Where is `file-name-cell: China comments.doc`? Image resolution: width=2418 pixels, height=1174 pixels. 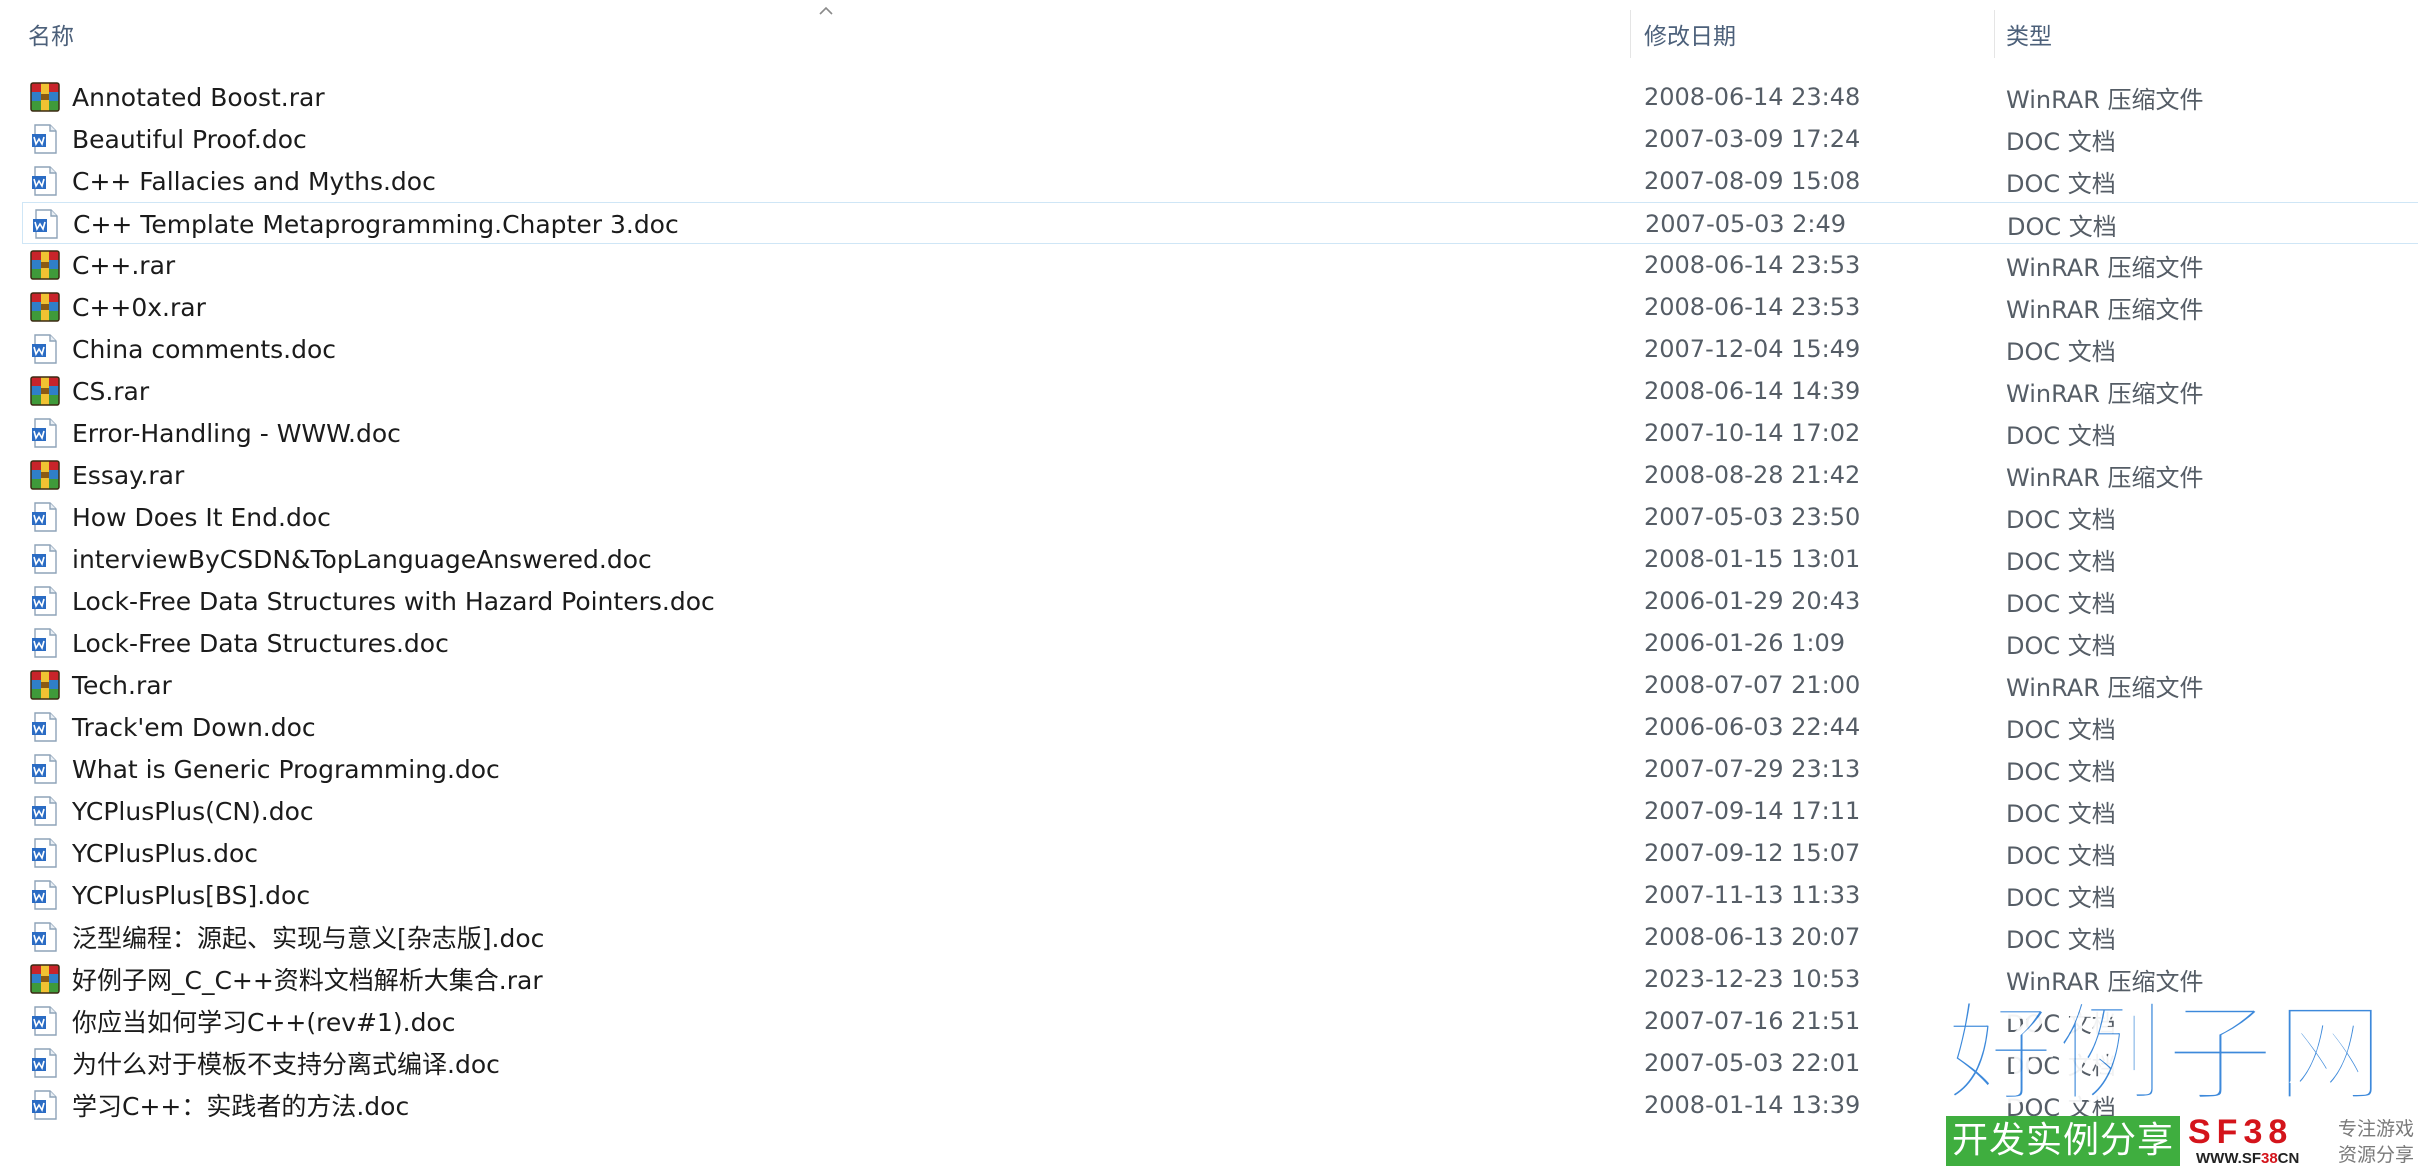 file-name-cell: China comments.doc is located at coordinates (182, 349).